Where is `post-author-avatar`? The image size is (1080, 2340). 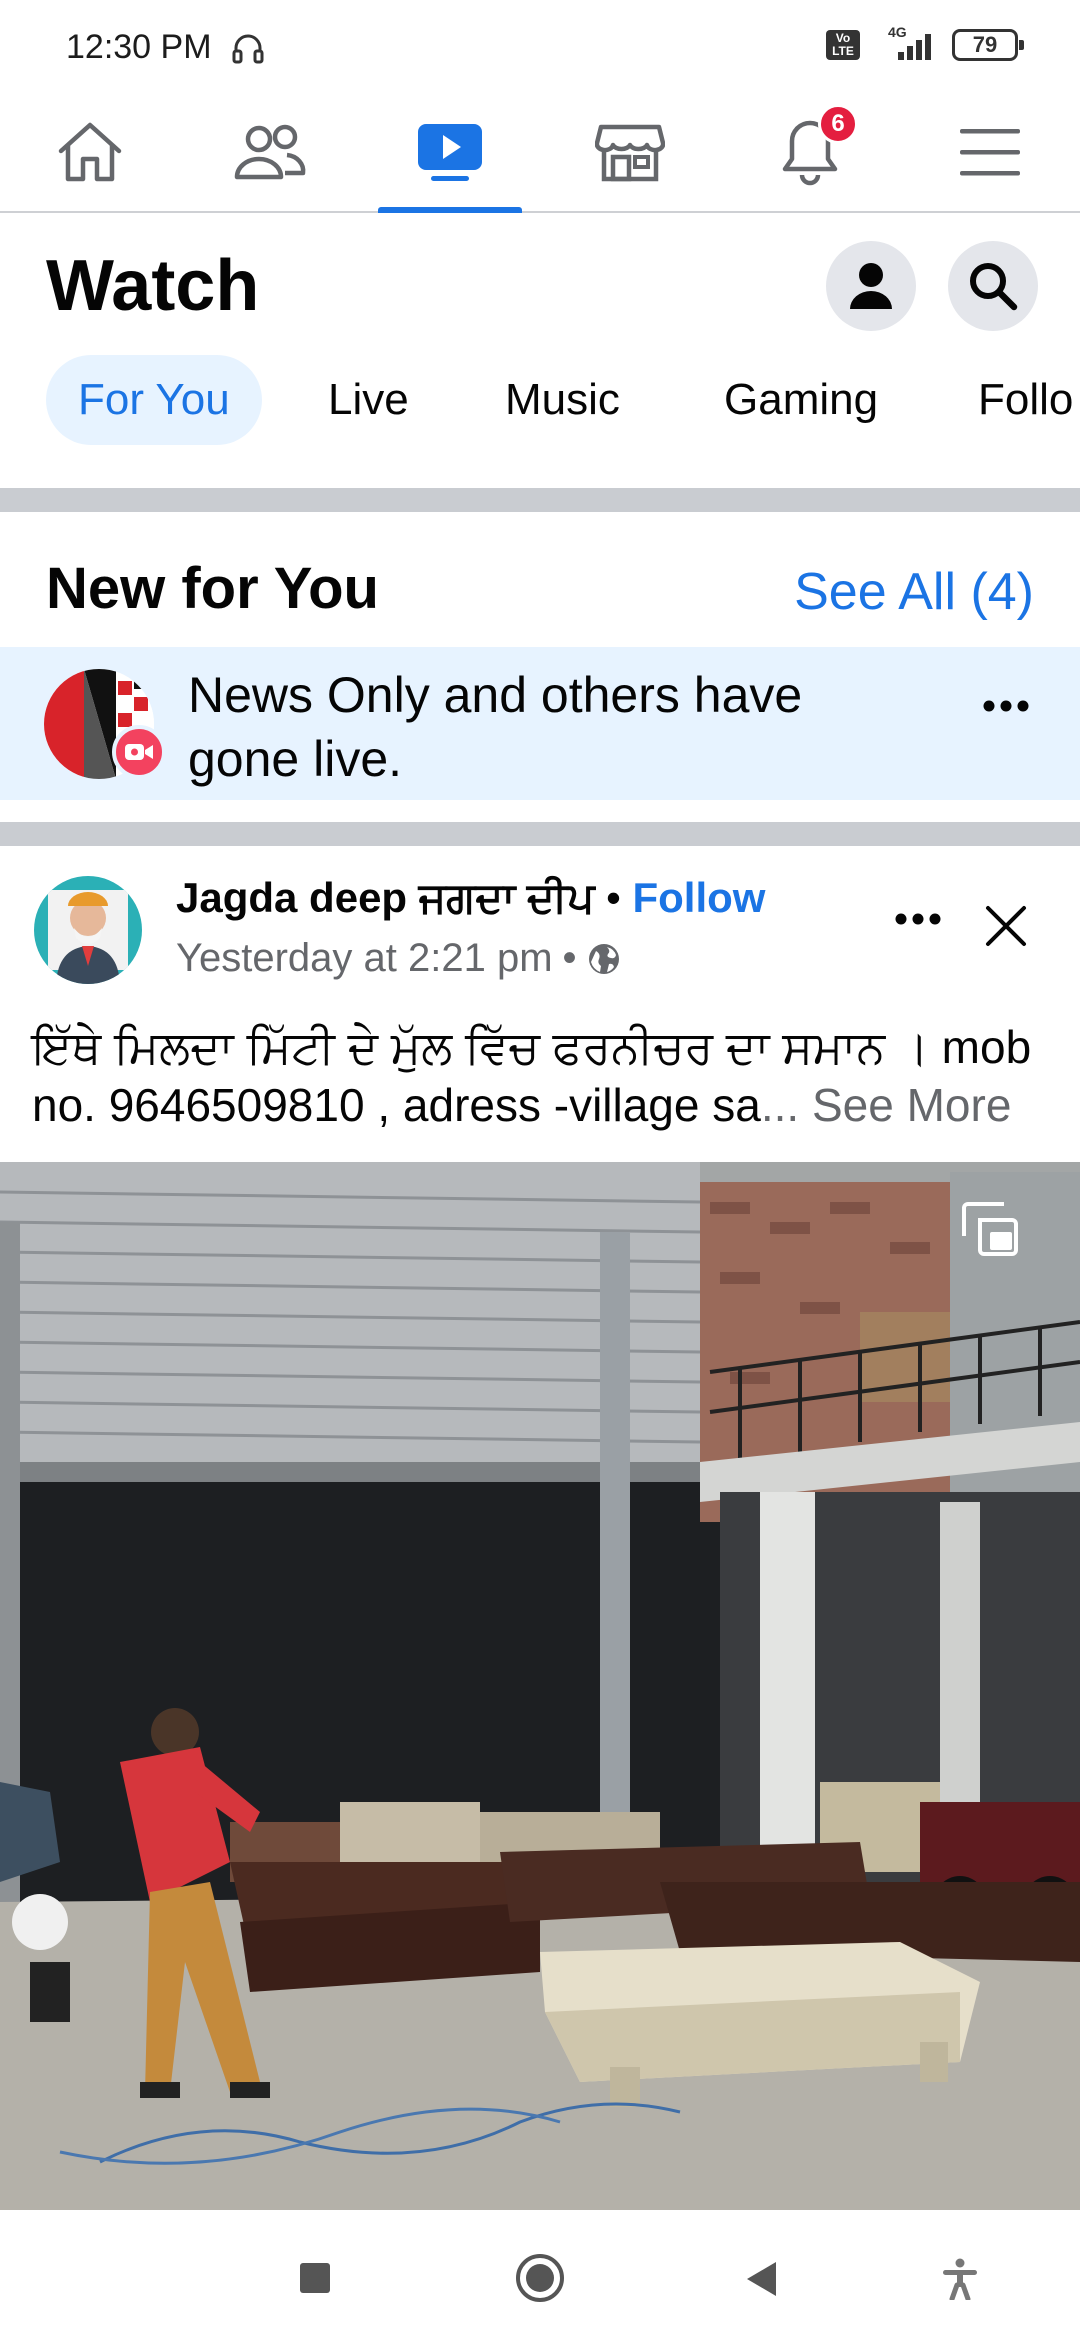
post-author-avatar is located at coordinates (88, 930).